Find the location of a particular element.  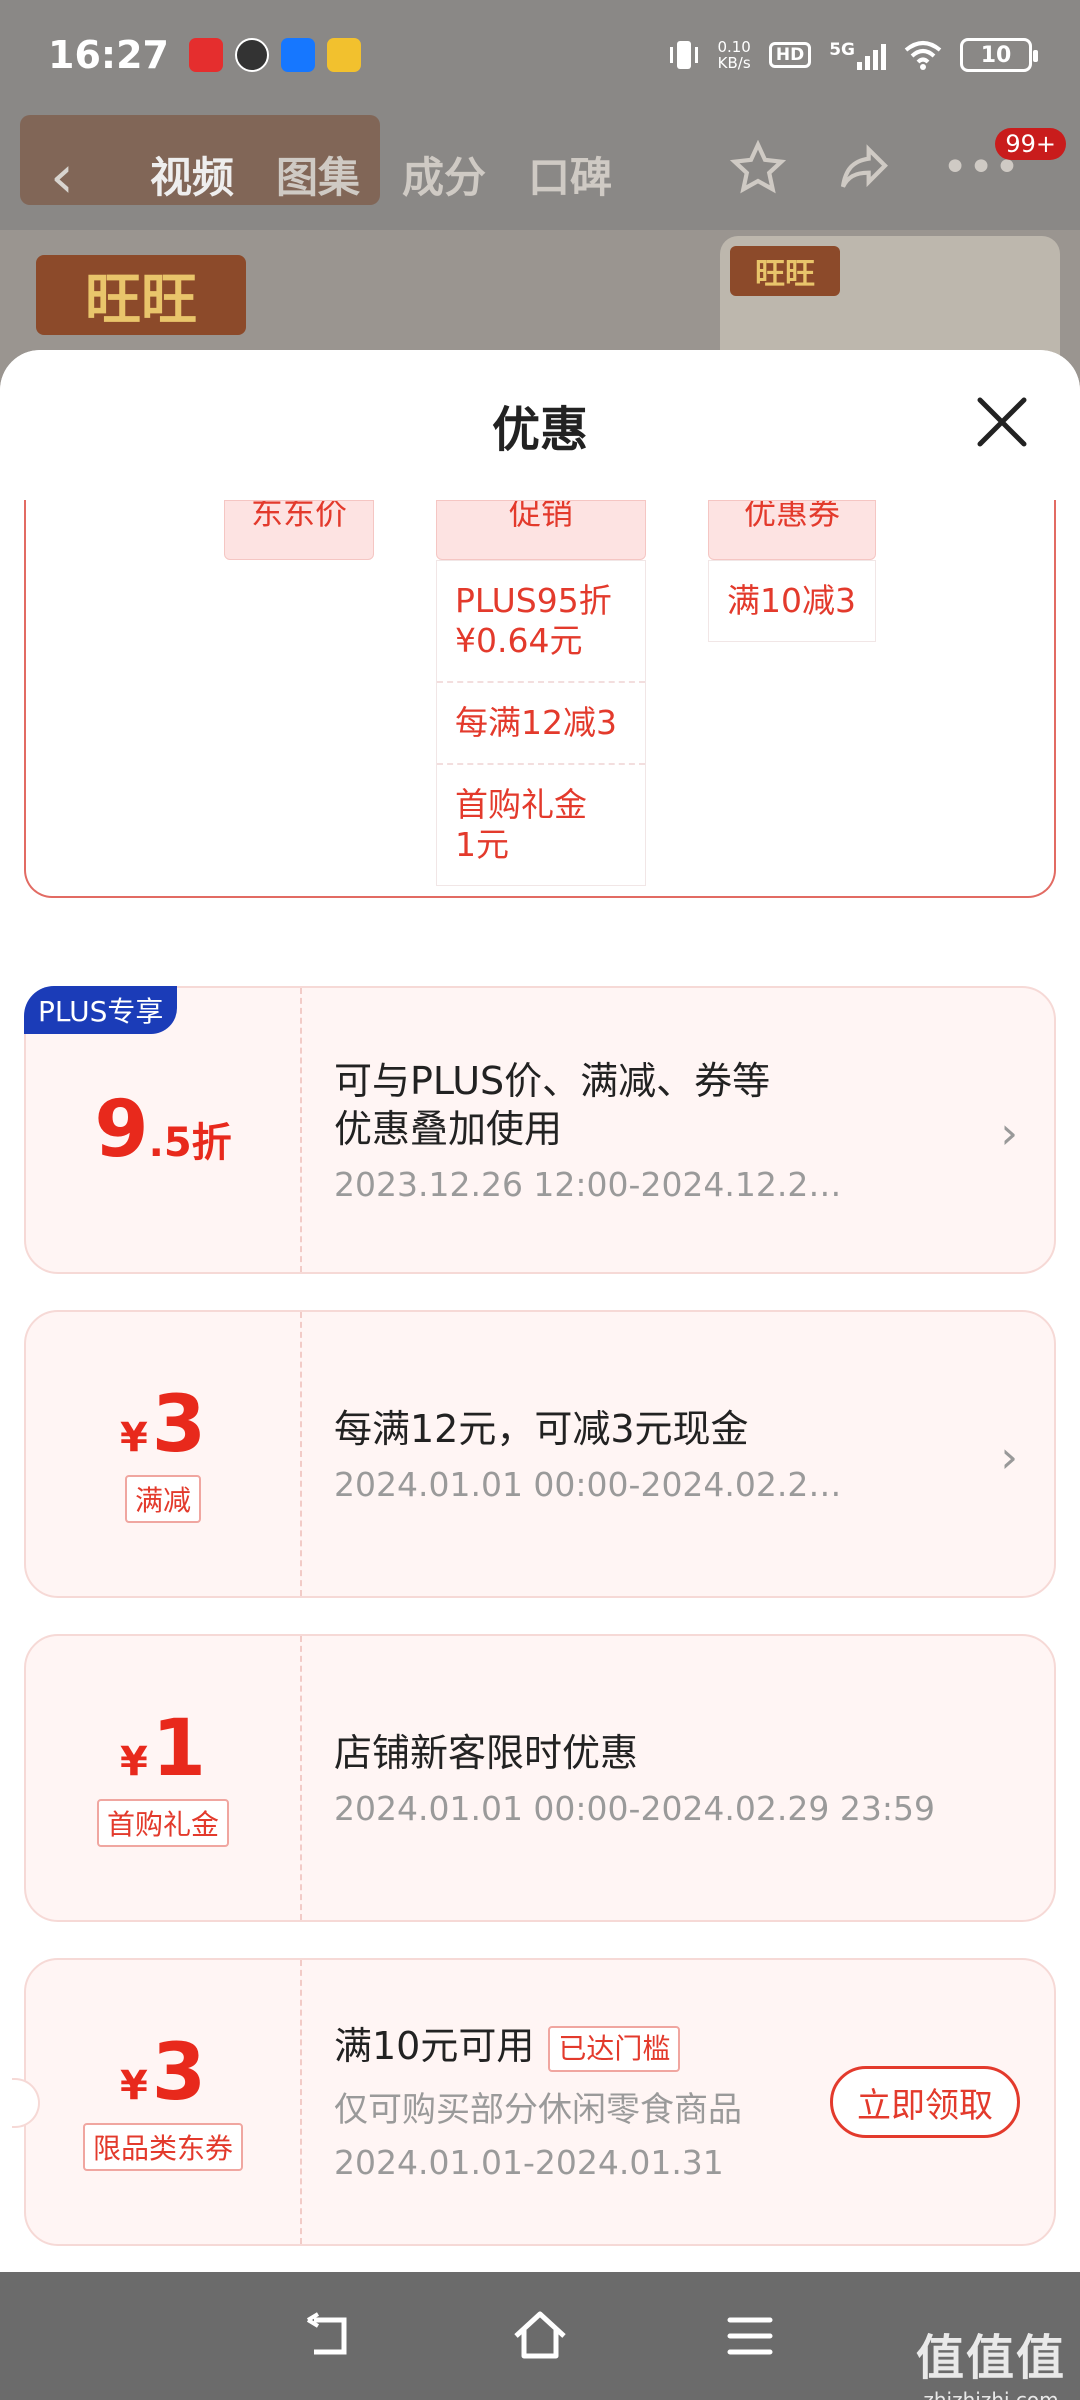

coupon-type-tag: 首购礼金 is located at coordinates (162, 1823).